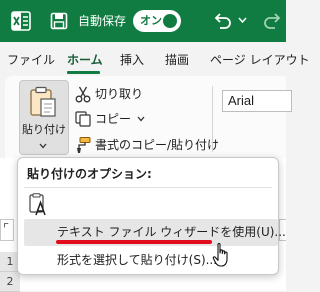 This screenshot has width=320, height=292. What do you see at coordinates (6, 229) in the screenshot?
I see `name-box-glyph-icon: ⌜` at bounding box center [6, 229].